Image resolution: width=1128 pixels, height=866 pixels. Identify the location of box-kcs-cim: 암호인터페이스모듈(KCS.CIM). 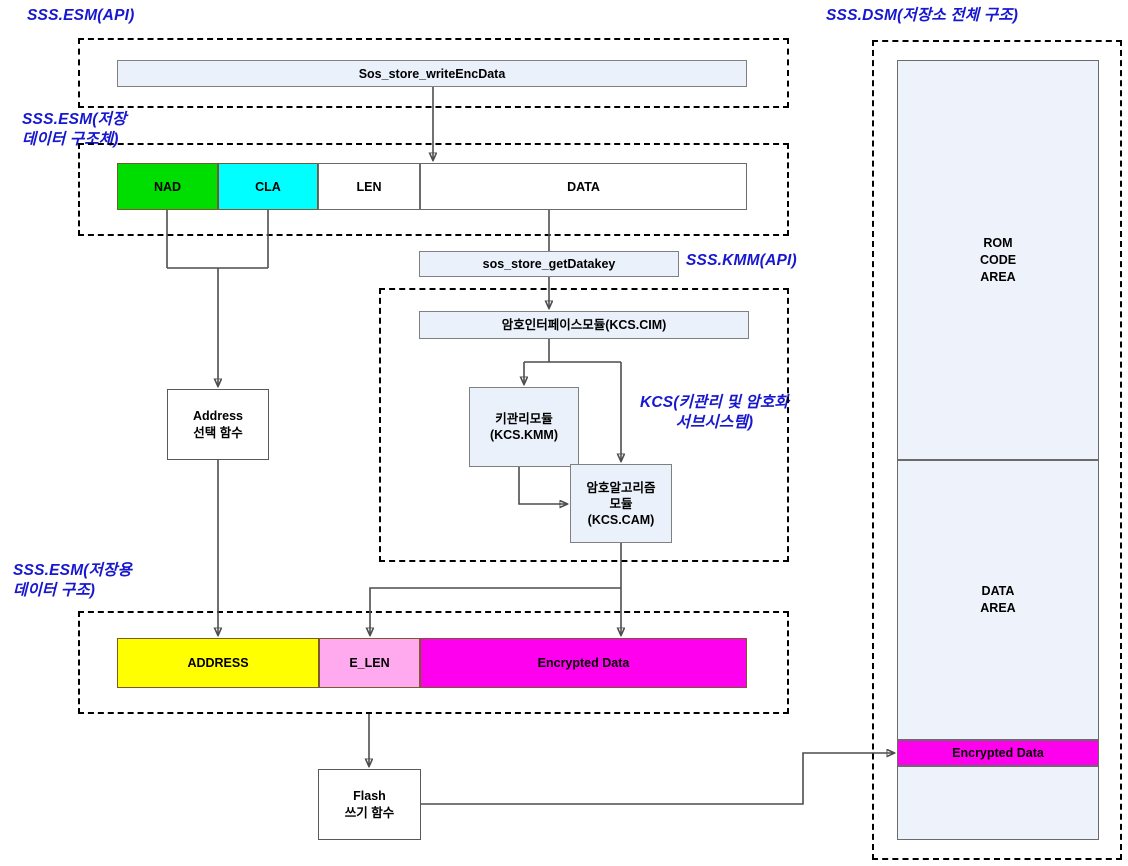
(584, 325).